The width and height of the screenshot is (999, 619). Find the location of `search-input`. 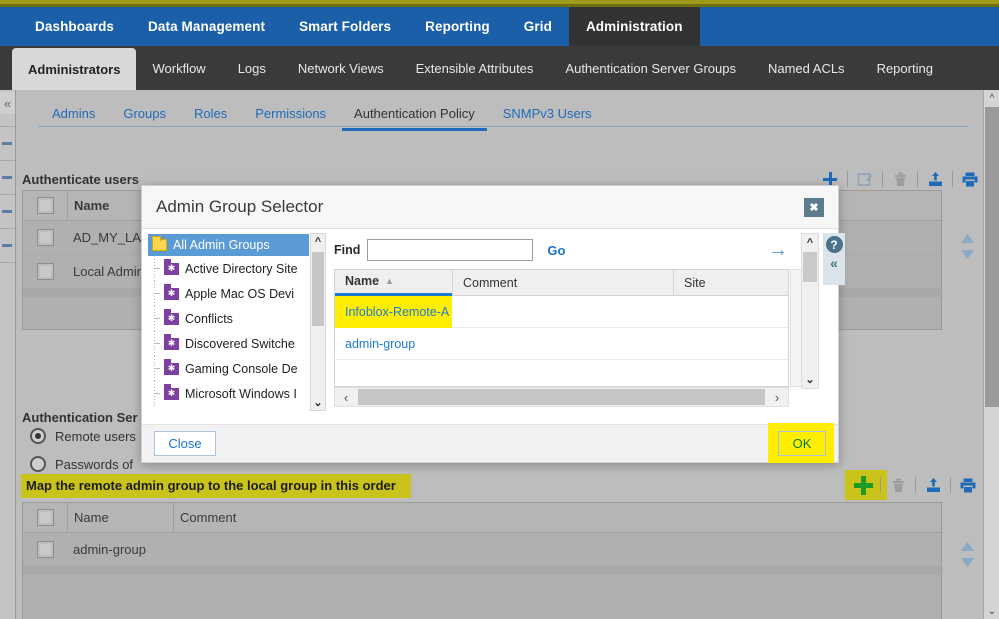

search-input is located at coordinates (450, 250).